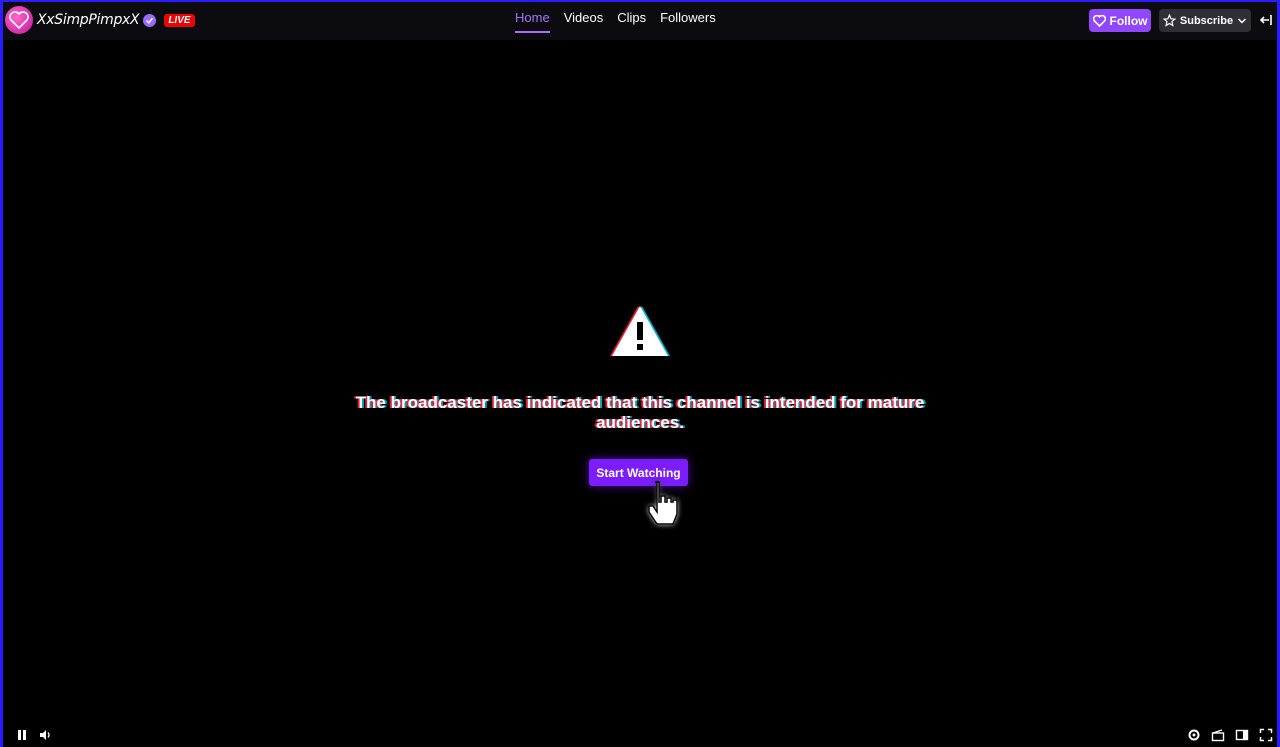 The image size is (1280, 747). What do you see at coordinates (1169, 20) in the screenshot?
I see `star-icon` at bounding box center [1169, 20].